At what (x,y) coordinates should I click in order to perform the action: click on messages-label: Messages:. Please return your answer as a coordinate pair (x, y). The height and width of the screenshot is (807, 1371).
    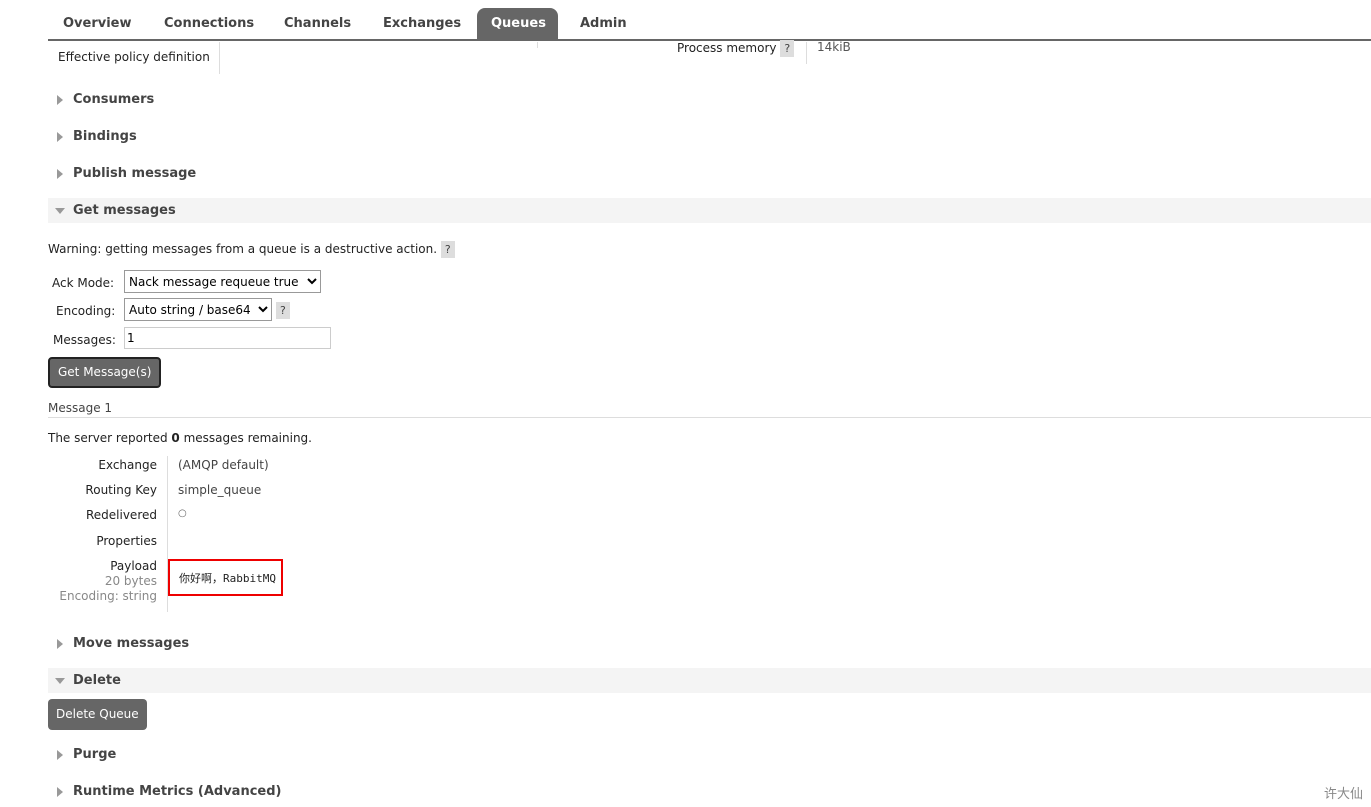
    Looking at the image, I should click on (84, 340).